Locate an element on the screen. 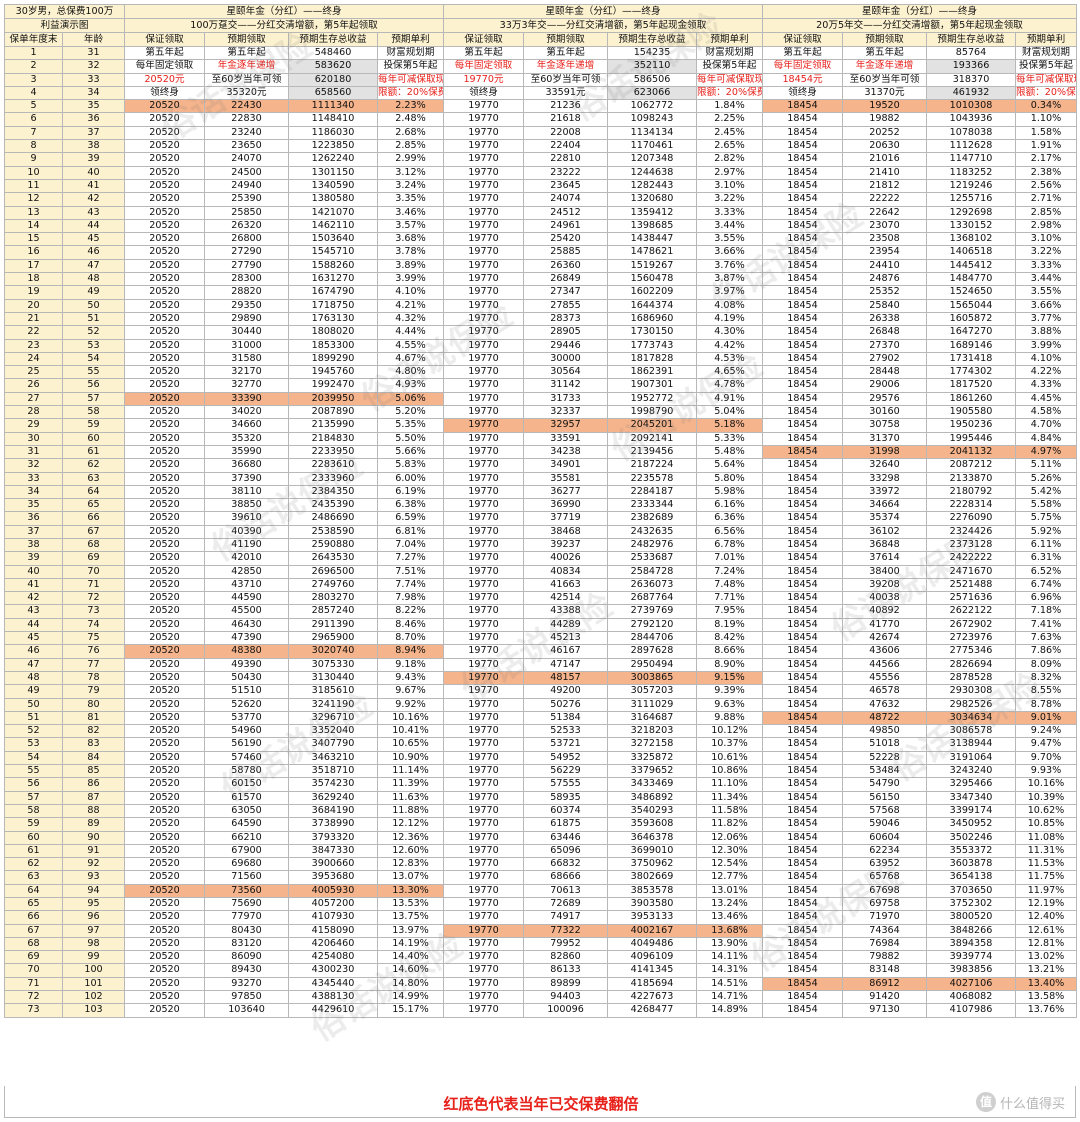 The width and height of the screenshot is (1080, 1122). plan1-value-cell: 34660 is located at coordinates (246, 425).